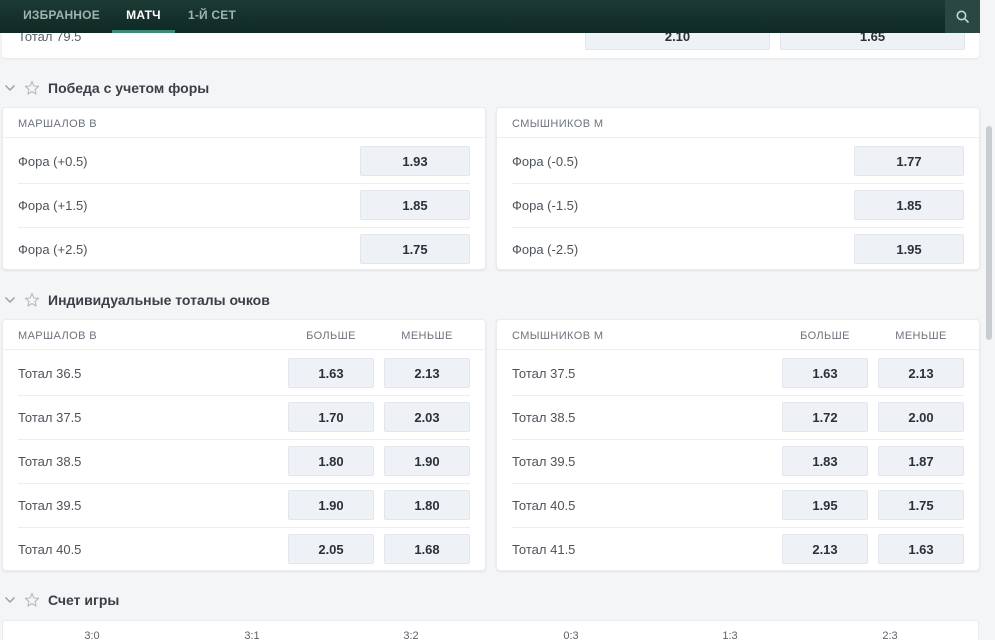 Image resolution: width=995 pixels, height=640 pixels. I want to click on table-row: Тотал 39.5 1.90 1.80, so click(244, 505).